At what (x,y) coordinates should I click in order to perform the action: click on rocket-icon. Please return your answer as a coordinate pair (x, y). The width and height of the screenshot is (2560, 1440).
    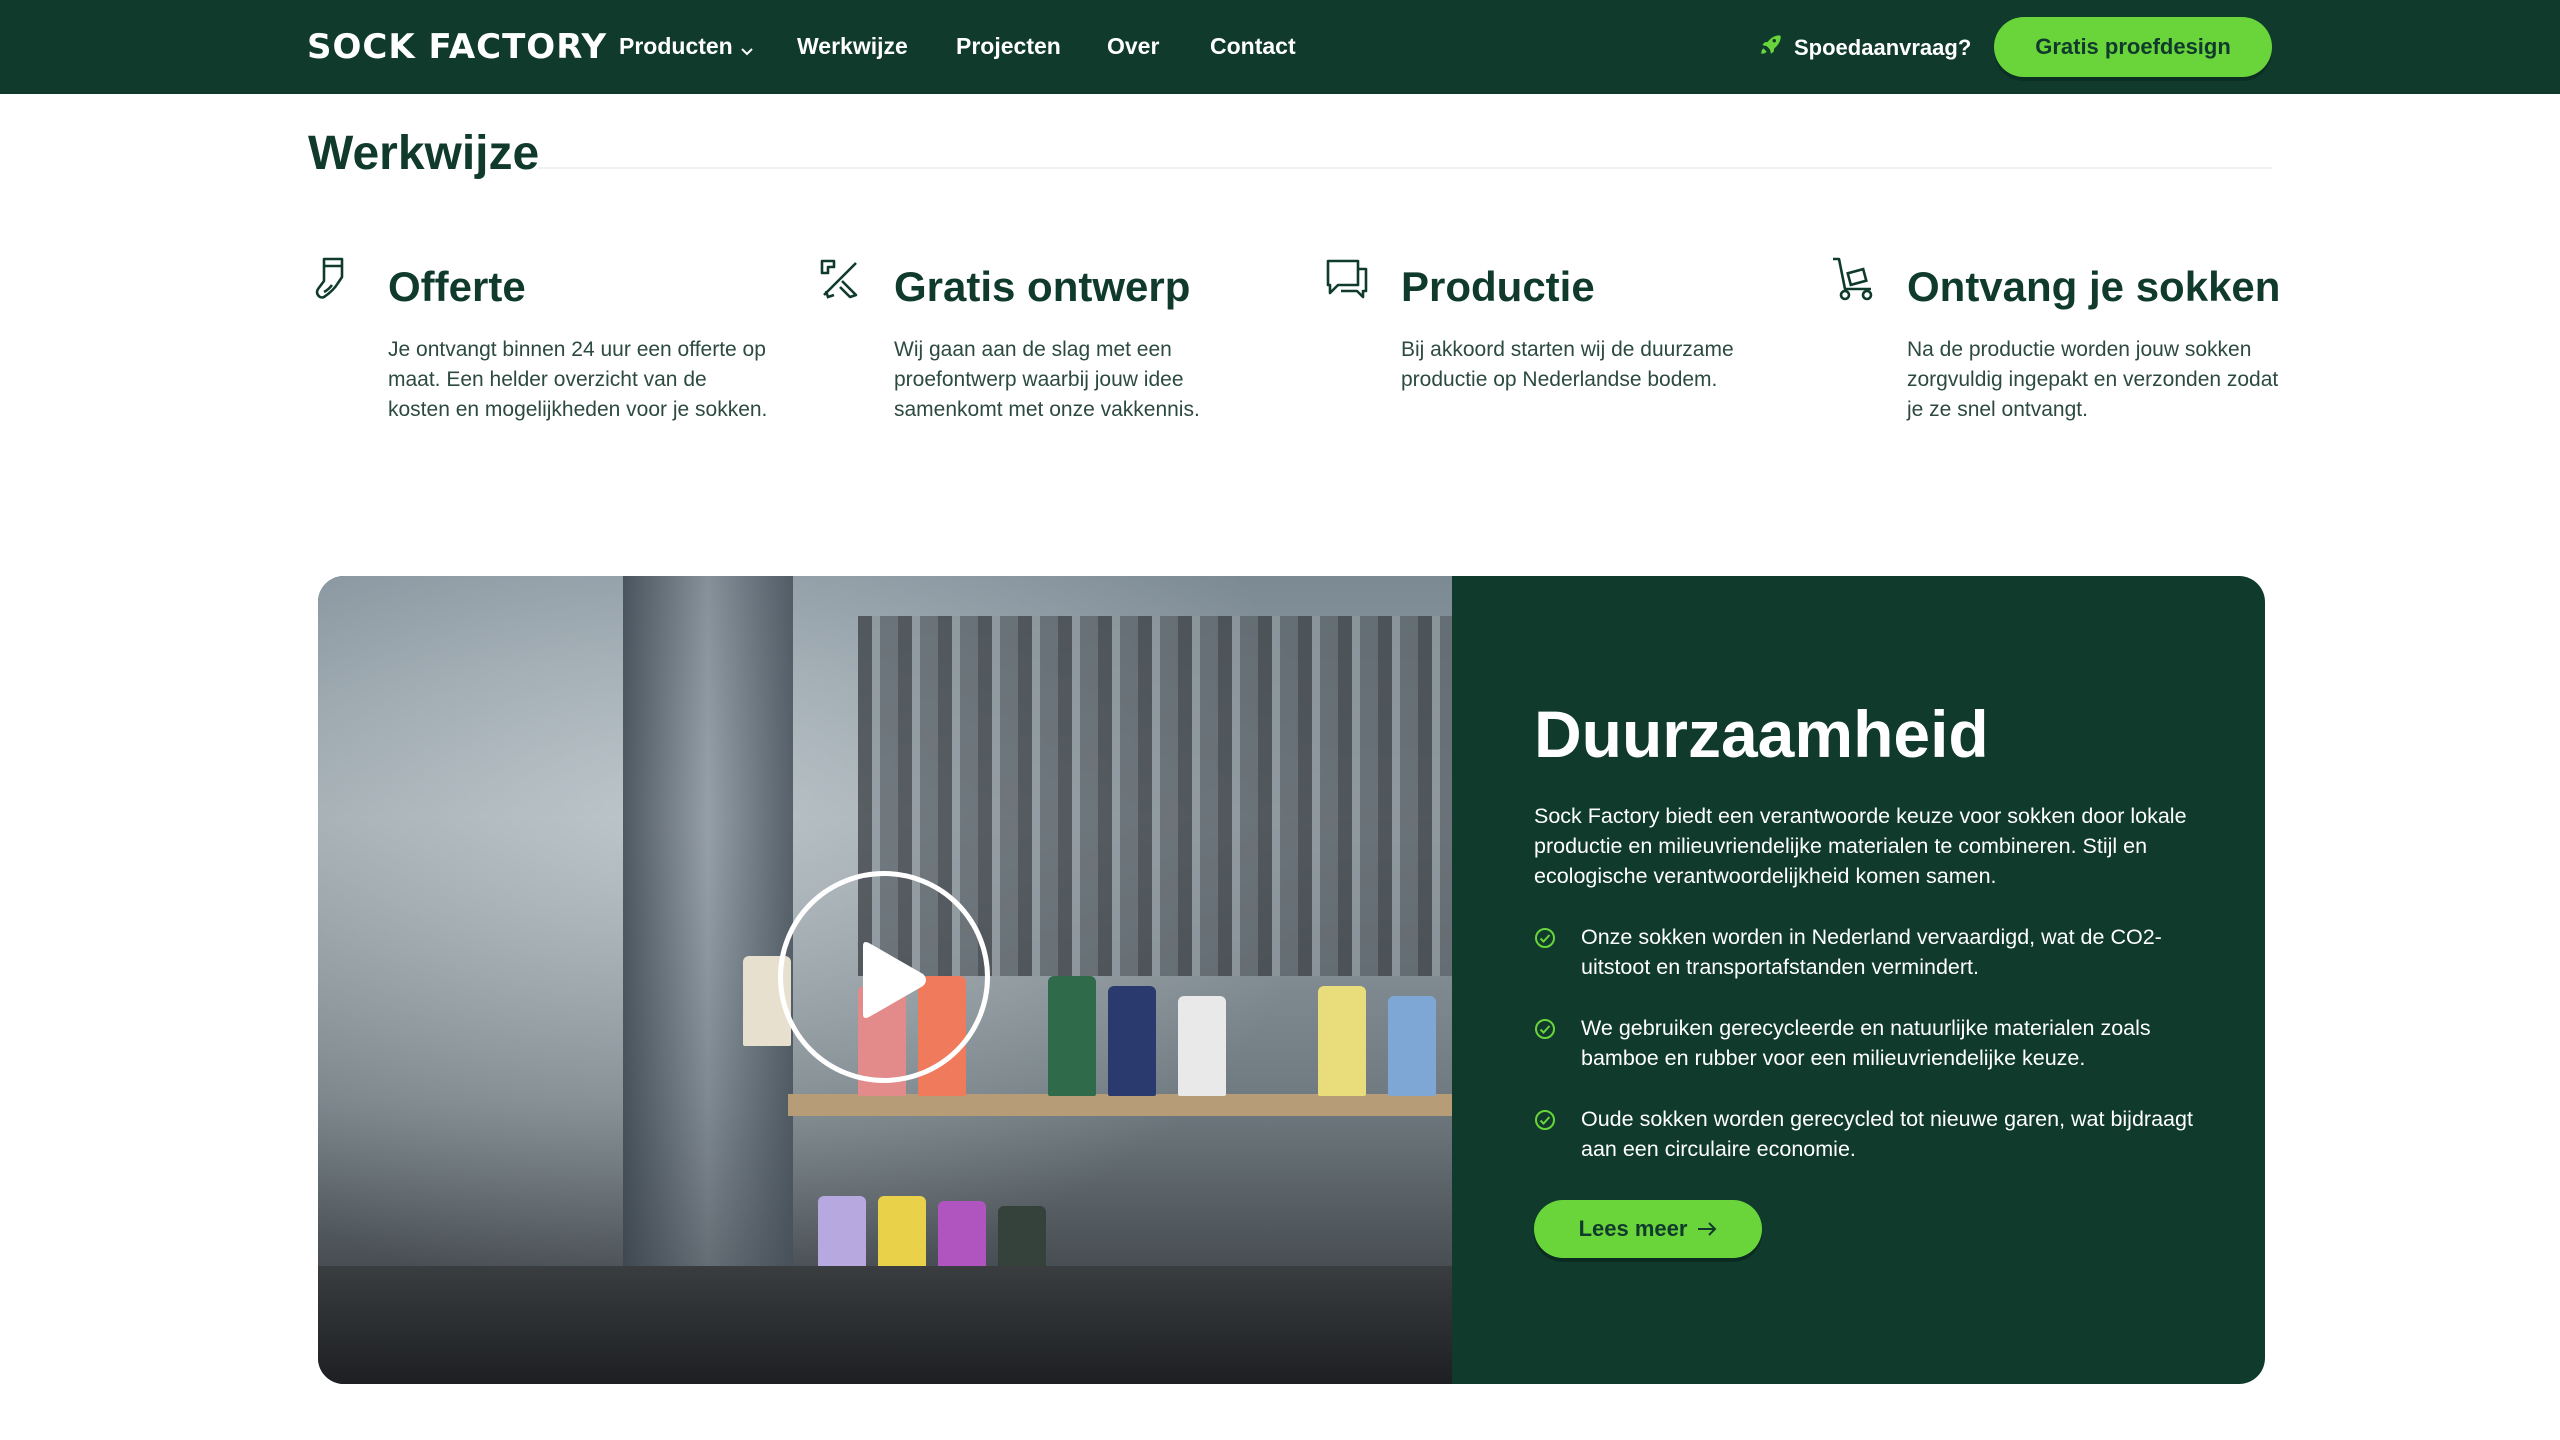
    Looking at the image, I should click on (1771, 48).